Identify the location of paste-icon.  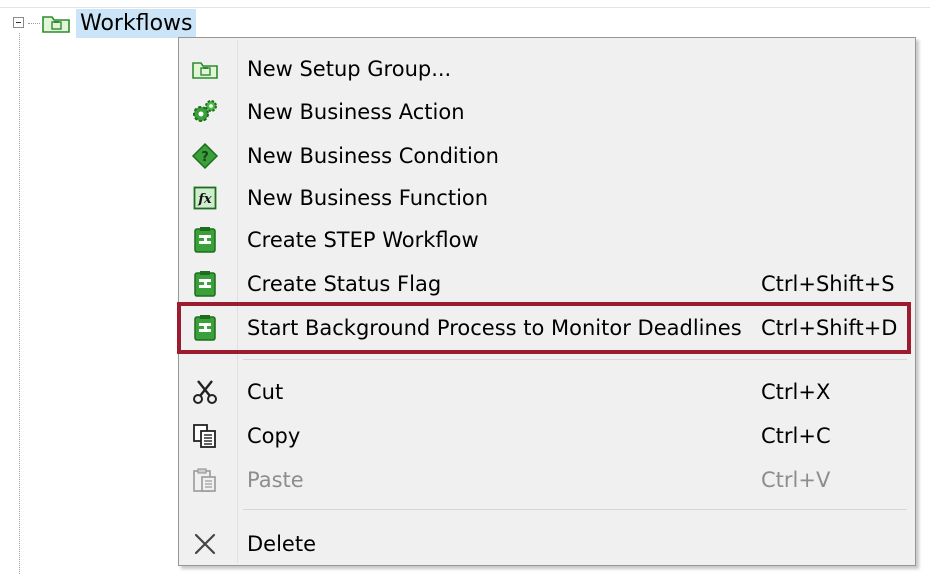
(205, 480).